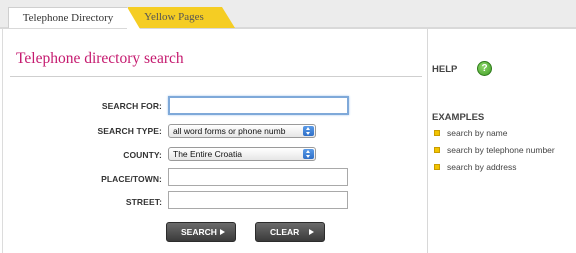 Image resolution: width=576 pixels, height=253 pixels. I want to click on panel-left-border, so click(2, 141).